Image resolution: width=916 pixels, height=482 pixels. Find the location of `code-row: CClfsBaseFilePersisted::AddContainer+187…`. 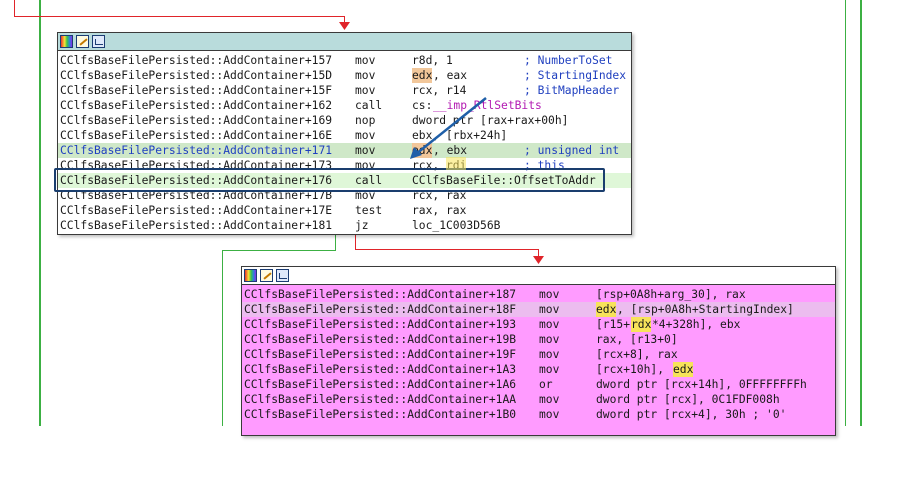

code-row: CClfsBaseFilePersisted::AddContainer+187… is located at coordinates (538, 294).